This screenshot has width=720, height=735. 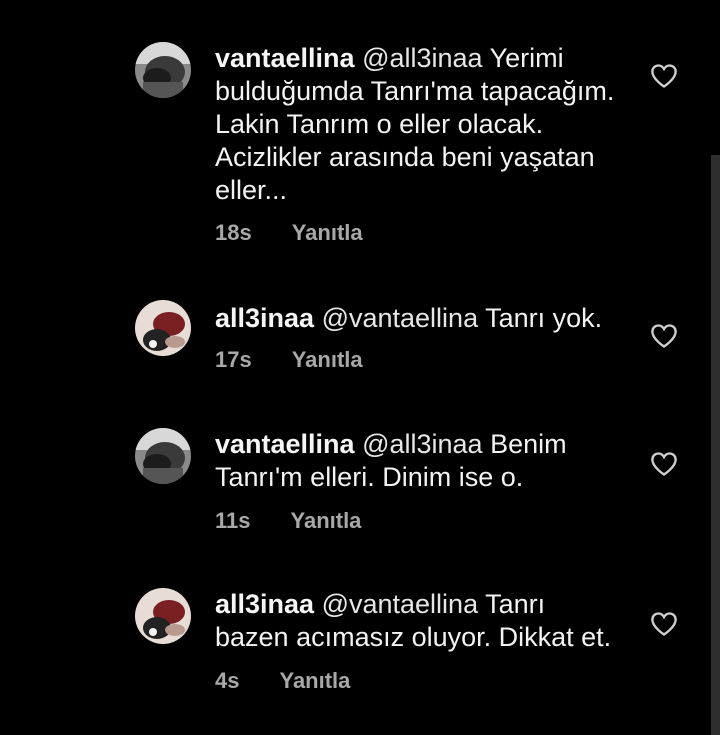 What do you see at coordinates (233, 359) in the screenshot?
I see `comment-time: 17s` at bounding box center [233, 359].